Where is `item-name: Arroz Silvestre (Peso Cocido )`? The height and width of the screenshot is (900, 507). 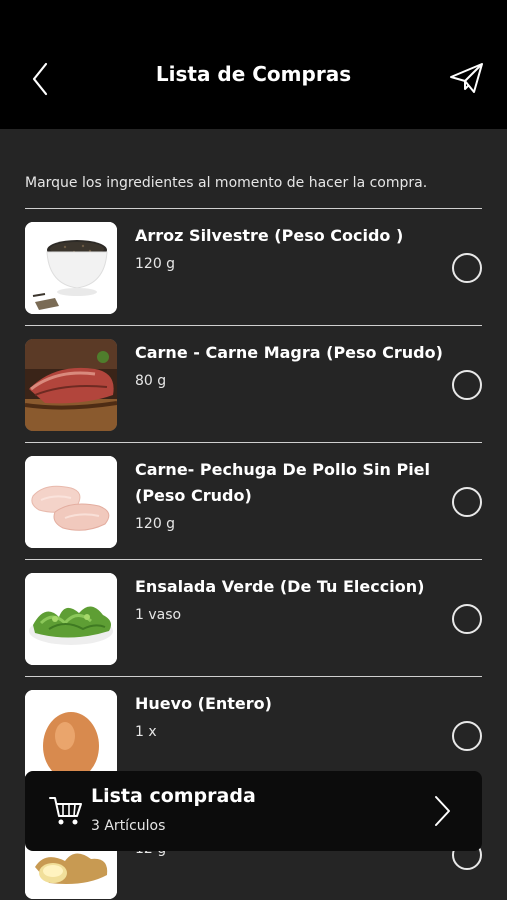 item-name: Arroz Silvestre (Peso Cocido ) is located at coordinates (269, 235).